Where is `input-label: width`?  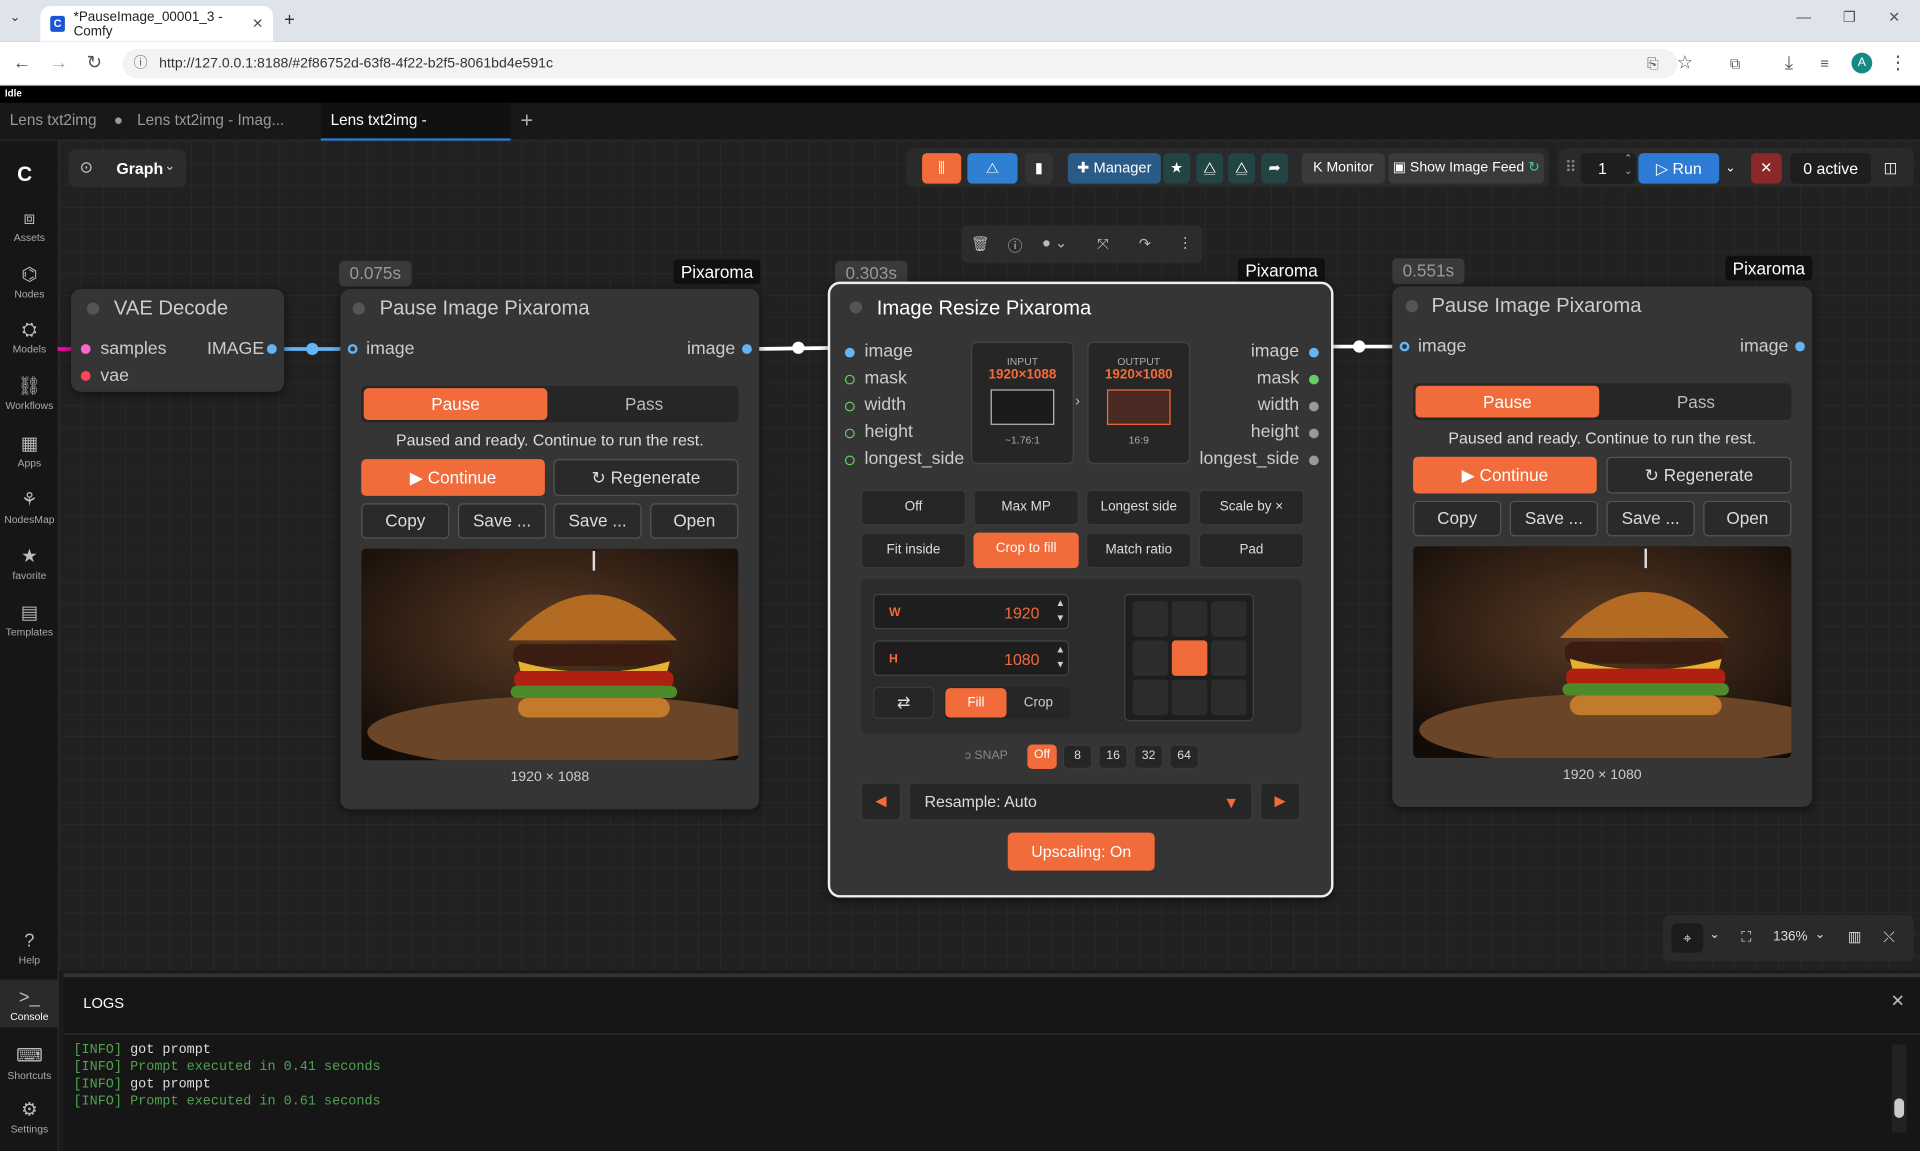
input-label: width is located at coordinates (885, 405).